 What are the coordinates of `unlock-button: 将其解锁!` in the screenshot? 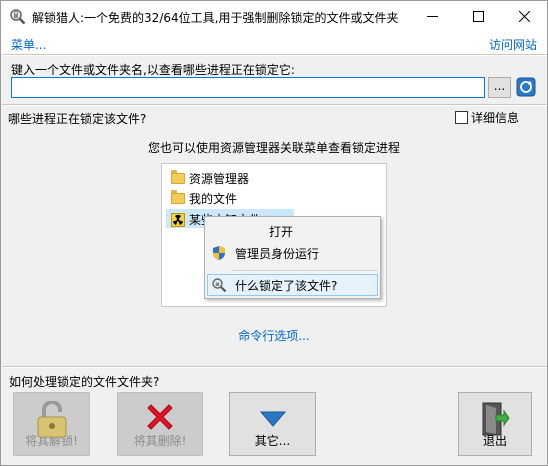 It's located at (51, 424).